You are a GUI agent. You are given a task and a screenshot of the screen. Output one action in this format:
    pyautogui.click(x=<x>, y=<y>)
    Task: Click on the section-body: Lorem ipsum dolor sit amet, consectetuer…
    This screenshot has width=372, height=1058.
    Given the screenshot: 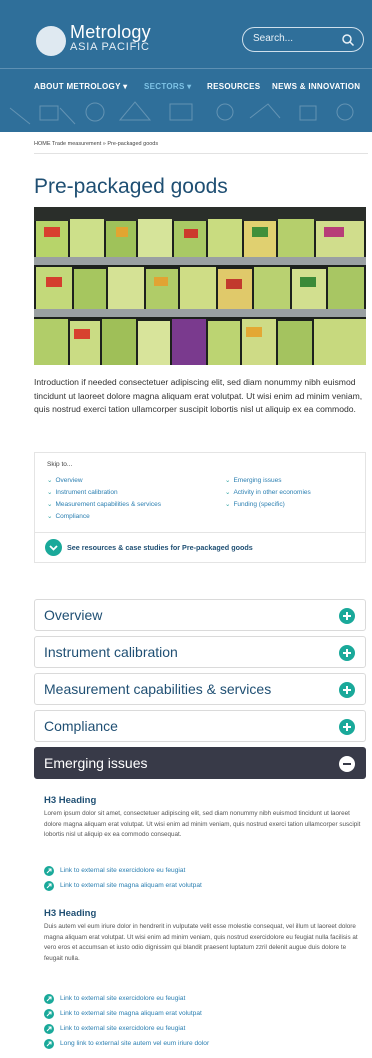 What is the action you would take?
    pyautogui.click(x=202, y=824)
    